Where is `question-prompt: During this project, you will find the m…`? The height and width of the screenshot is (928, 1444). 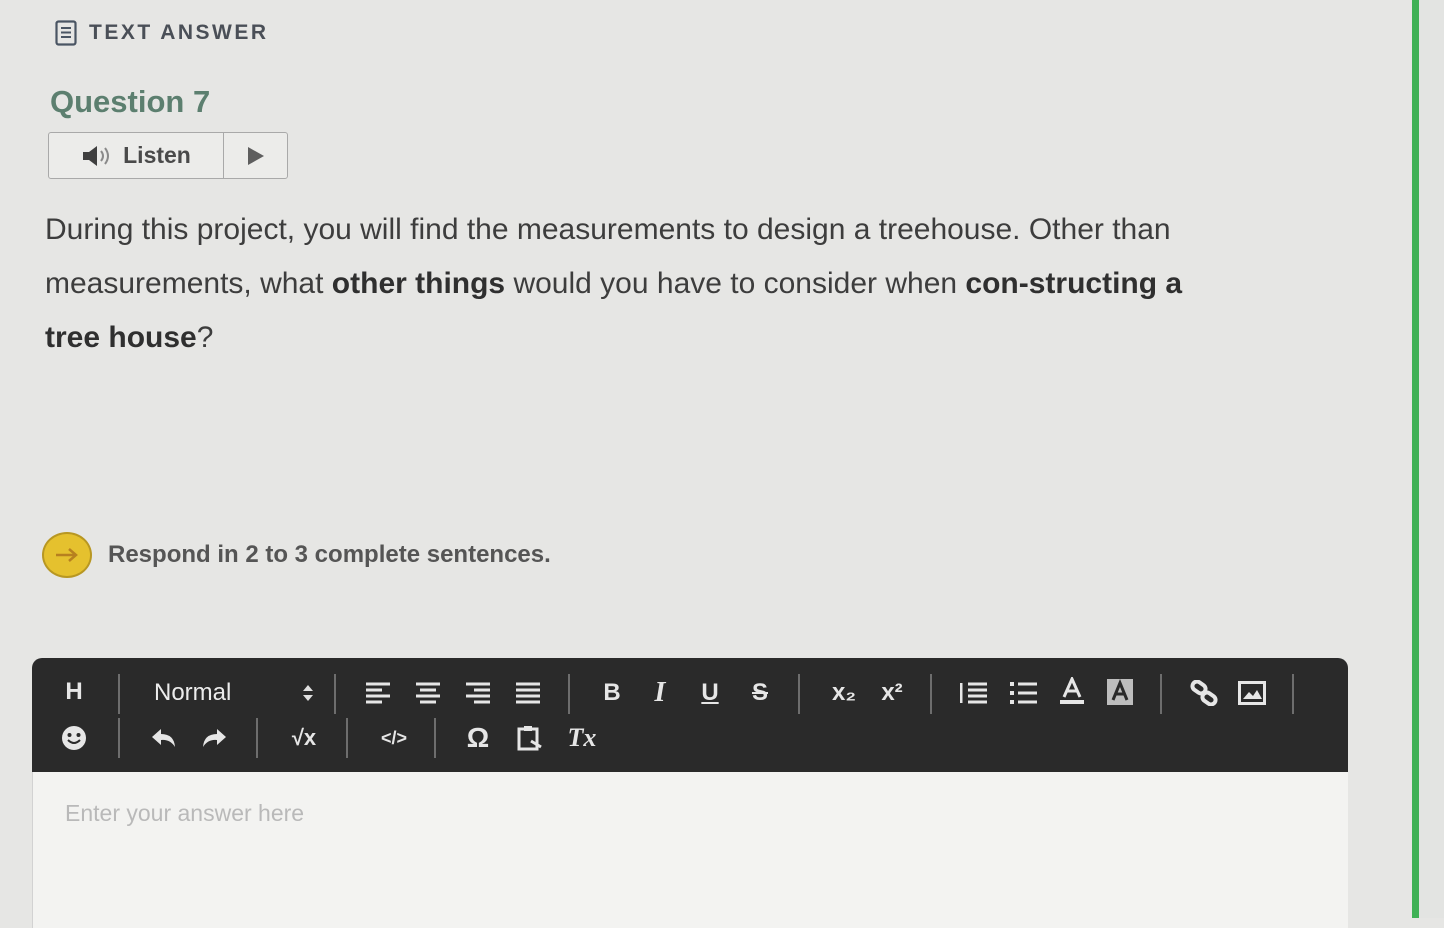
question-prompt: During this project, you will find the m… is located at coordinates (642, 284).